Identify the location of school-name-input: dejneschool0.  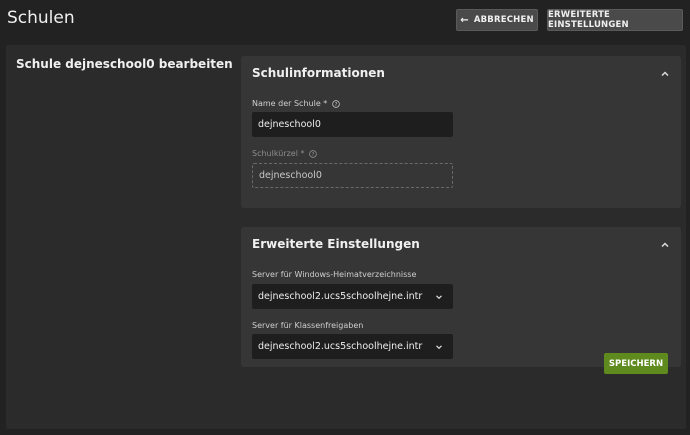
(352, 124).